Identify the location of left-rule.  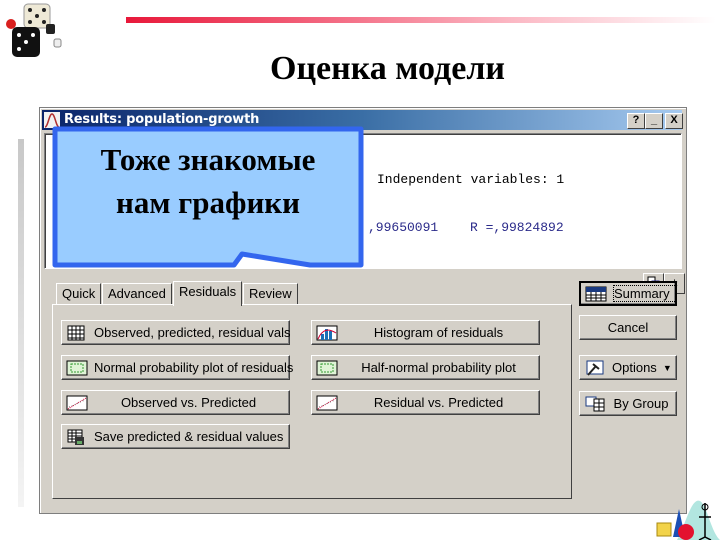
(21, 323).